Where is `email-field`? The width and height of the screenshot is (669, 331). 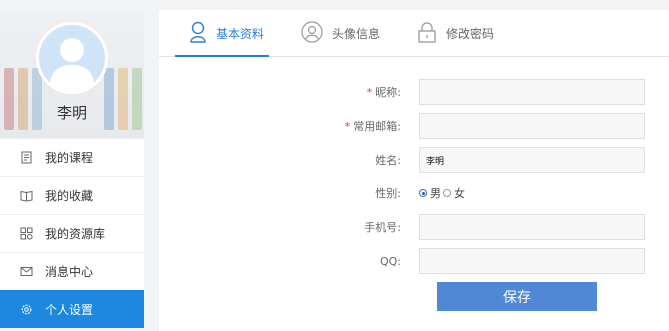
email-field is located at coordinates (532, 126).